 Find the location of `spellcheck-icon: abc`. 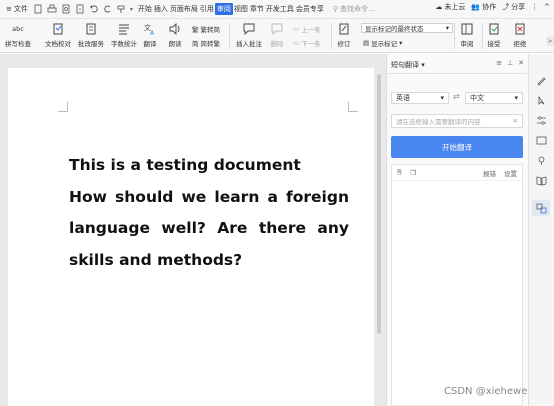

spellcheck-icon: abc is located at coordinates (18, 29).